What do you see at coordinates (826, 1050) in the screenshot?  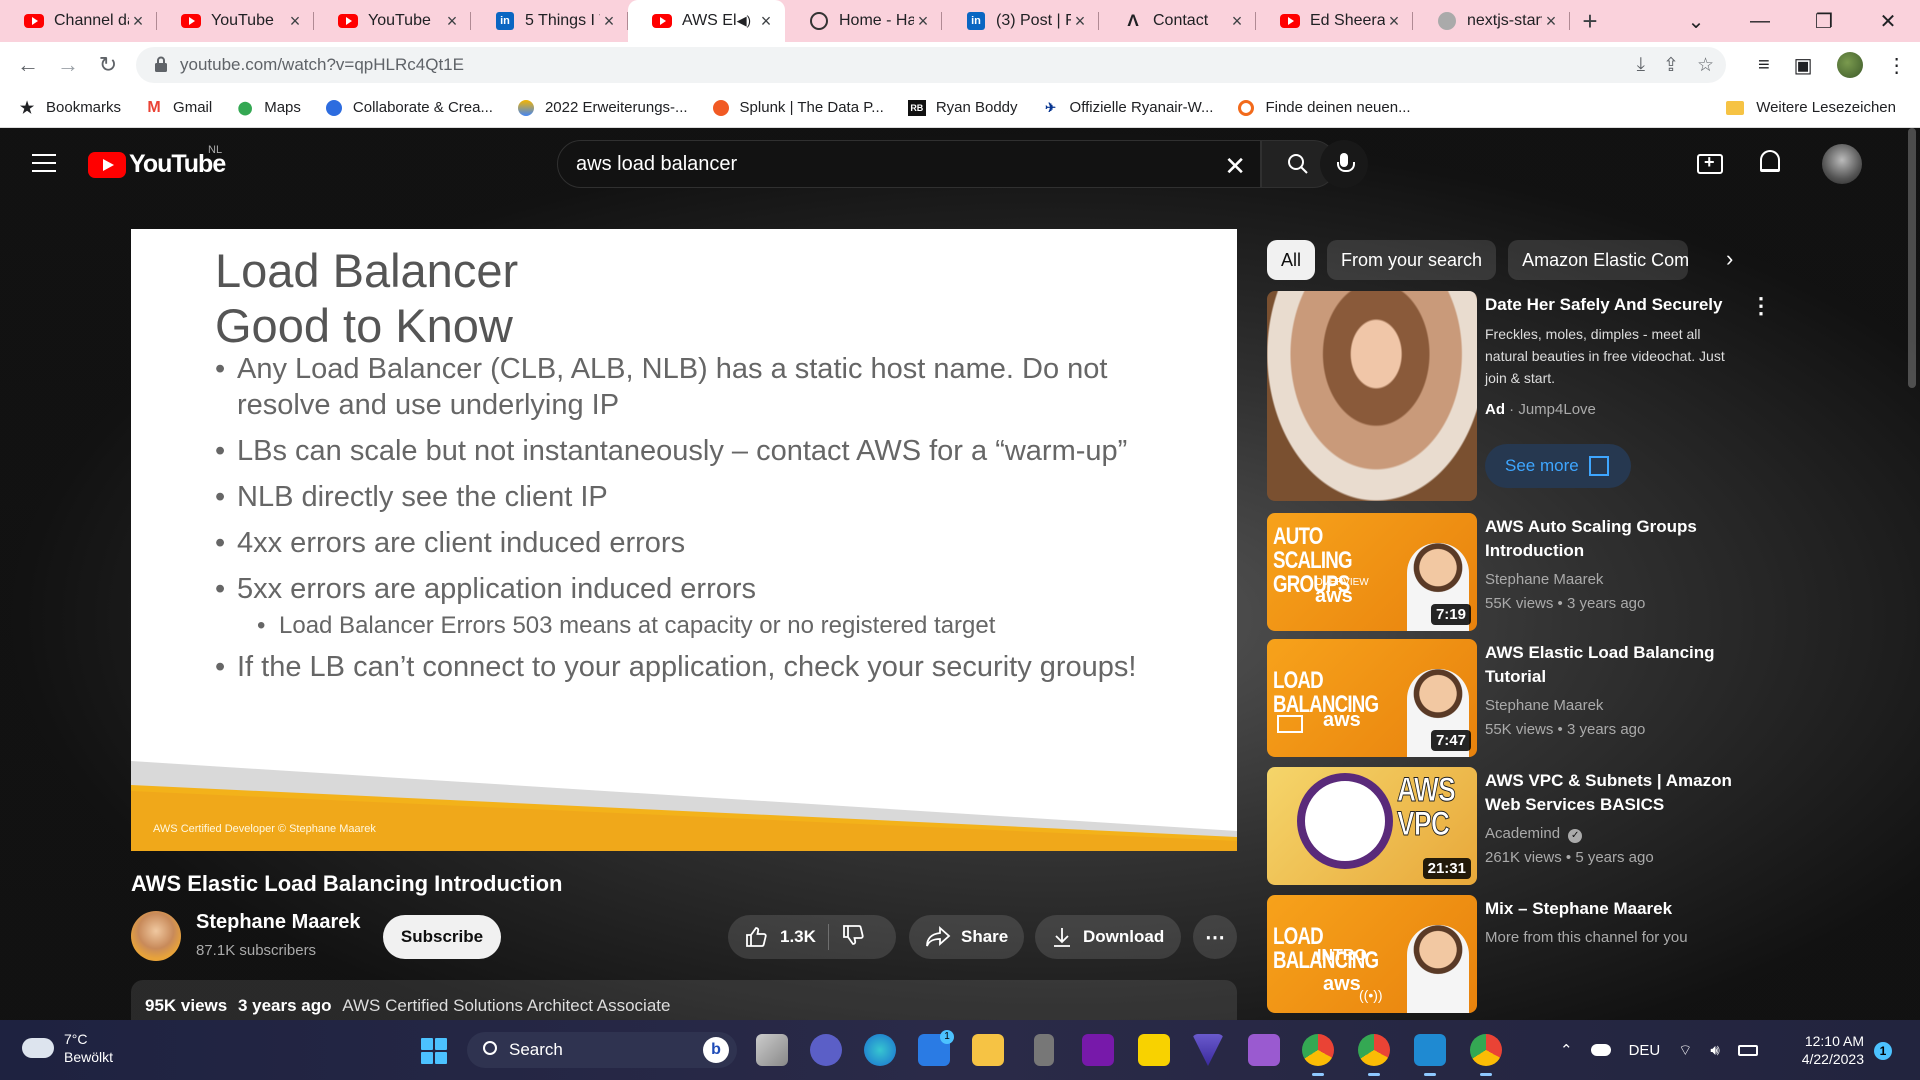 I see `teams-chat-icon` at bounding box center [826, 1050].